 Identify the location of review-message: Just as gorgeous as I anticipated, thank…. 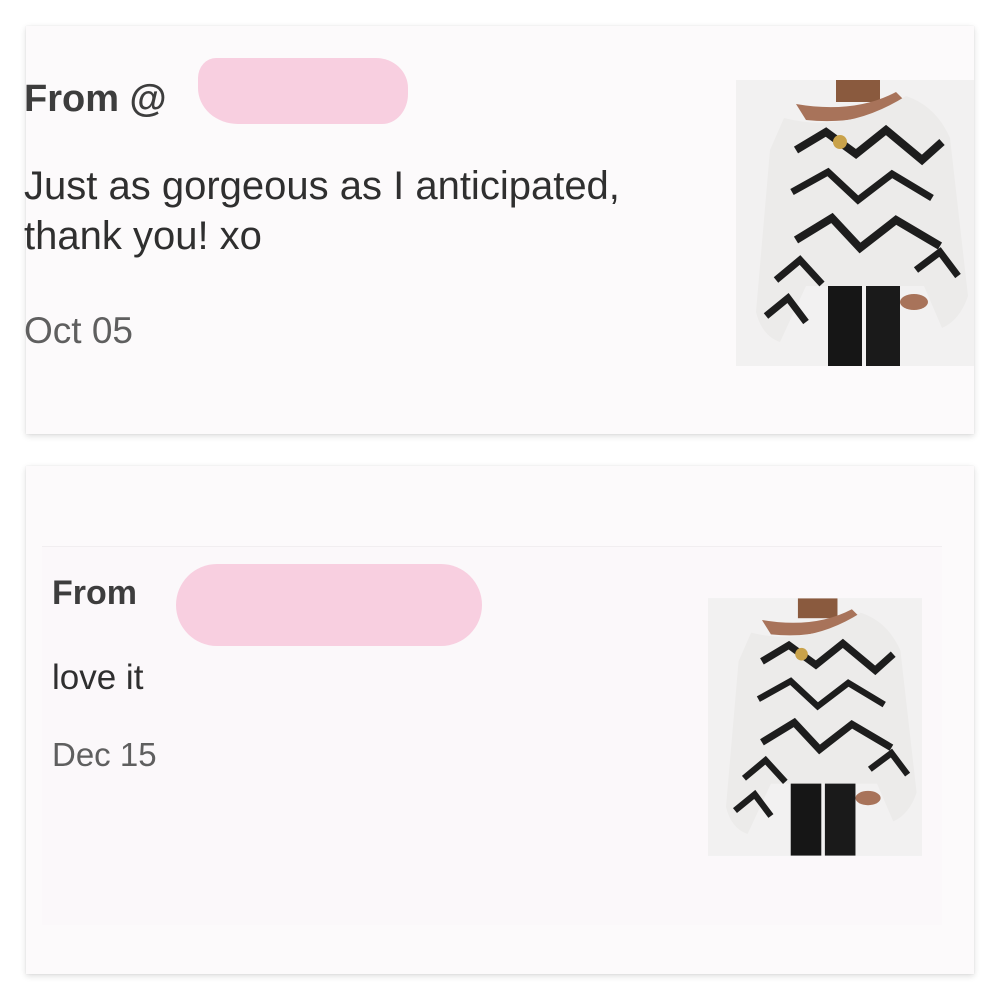
(322, 211).